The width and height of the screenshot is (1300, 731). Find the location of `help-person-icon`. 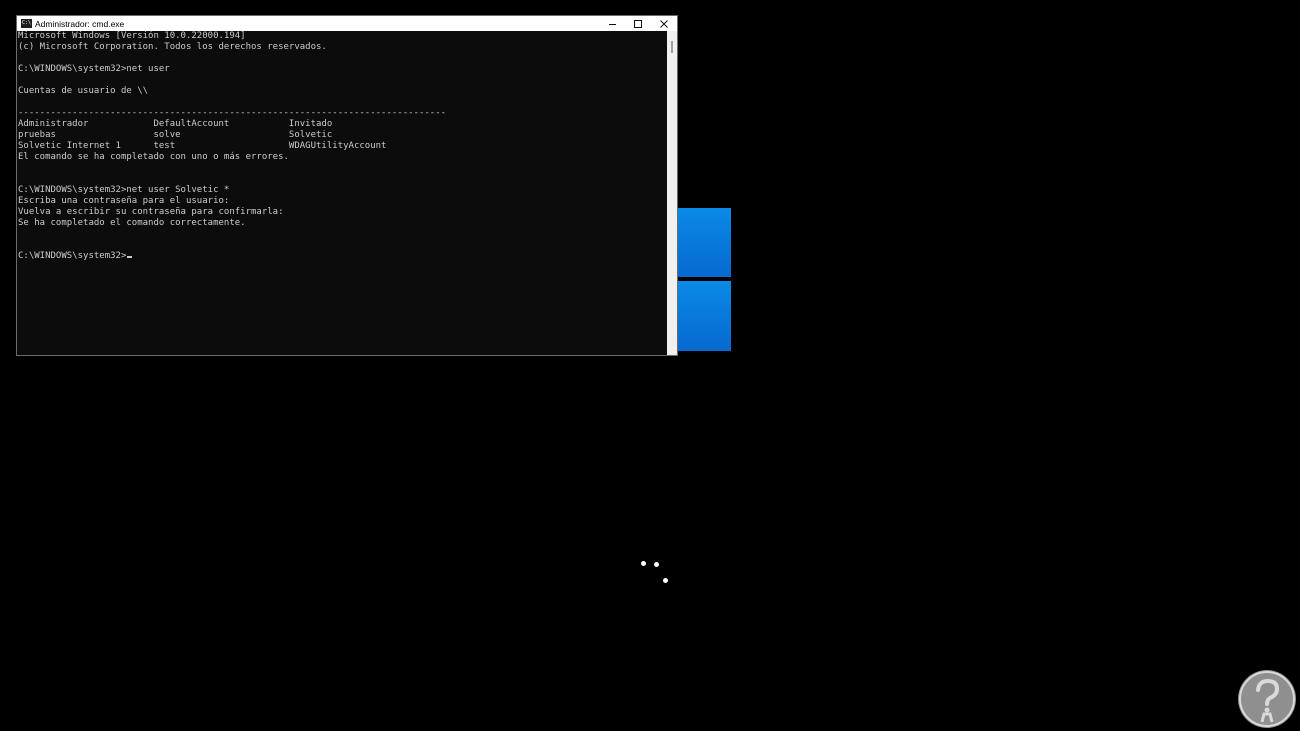

help-person-icon is located at coordinates (1267, 699).